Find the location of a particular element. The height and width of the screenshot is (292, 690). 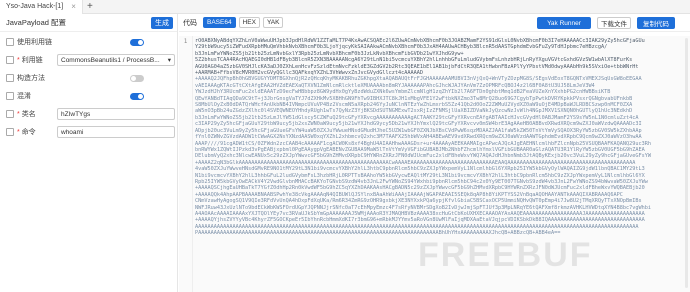

chain-select: CommonsBeanutils1 / ProcessB... ▾ is located at coordinates (116, 60).